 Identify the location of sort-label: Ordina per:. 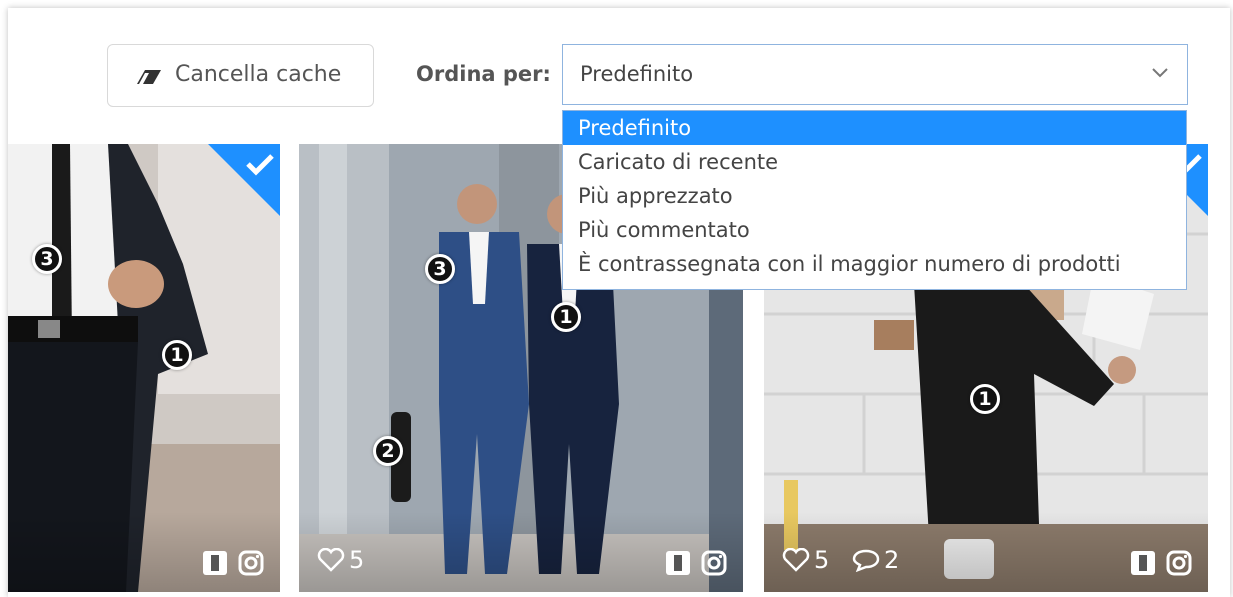
(483, 74).